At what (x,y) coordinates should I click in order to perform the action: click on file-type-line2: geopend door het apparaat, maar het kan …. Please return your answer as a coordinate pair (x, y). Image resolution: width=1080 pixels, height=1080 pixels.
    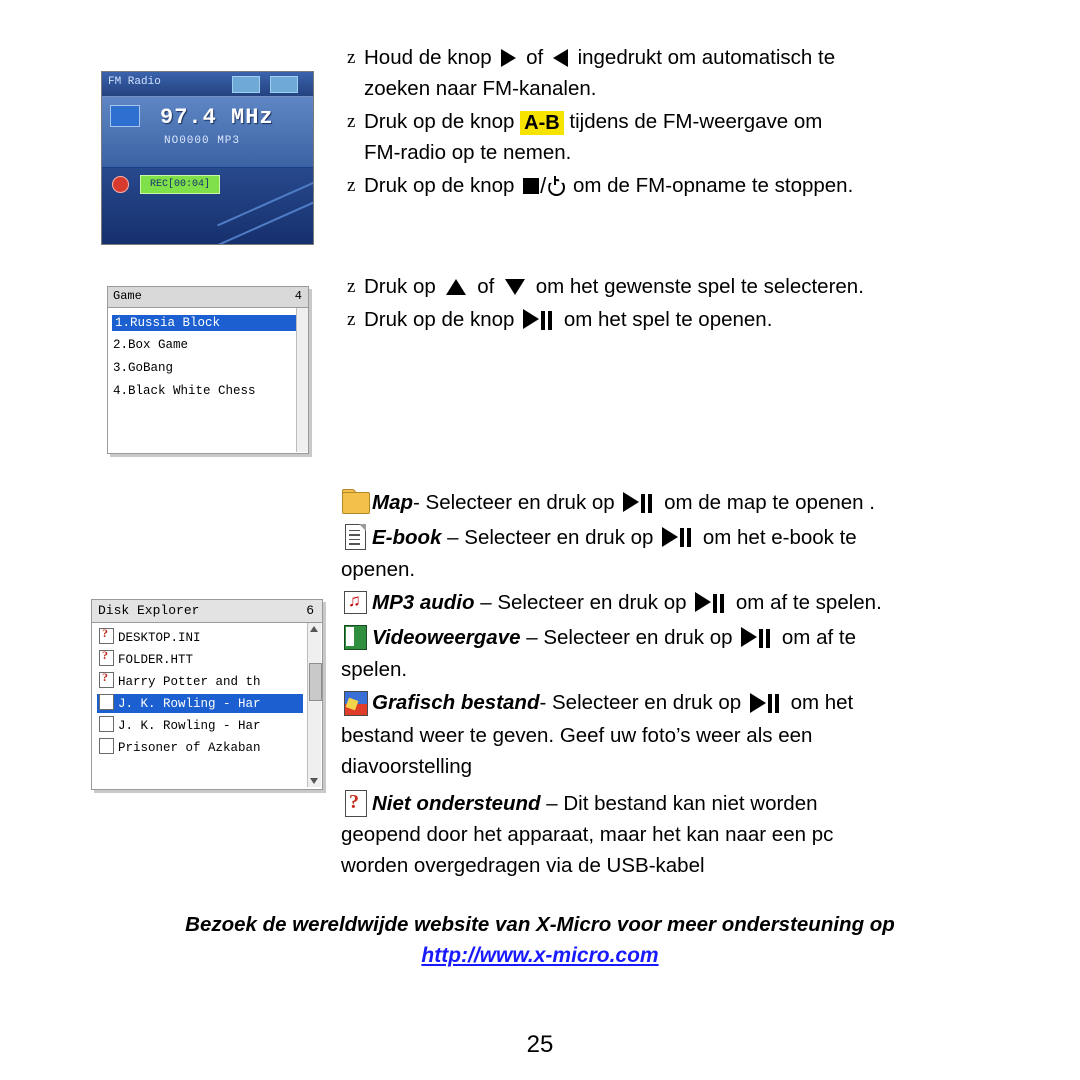
    Looking at the image, I should click on (587, 835).